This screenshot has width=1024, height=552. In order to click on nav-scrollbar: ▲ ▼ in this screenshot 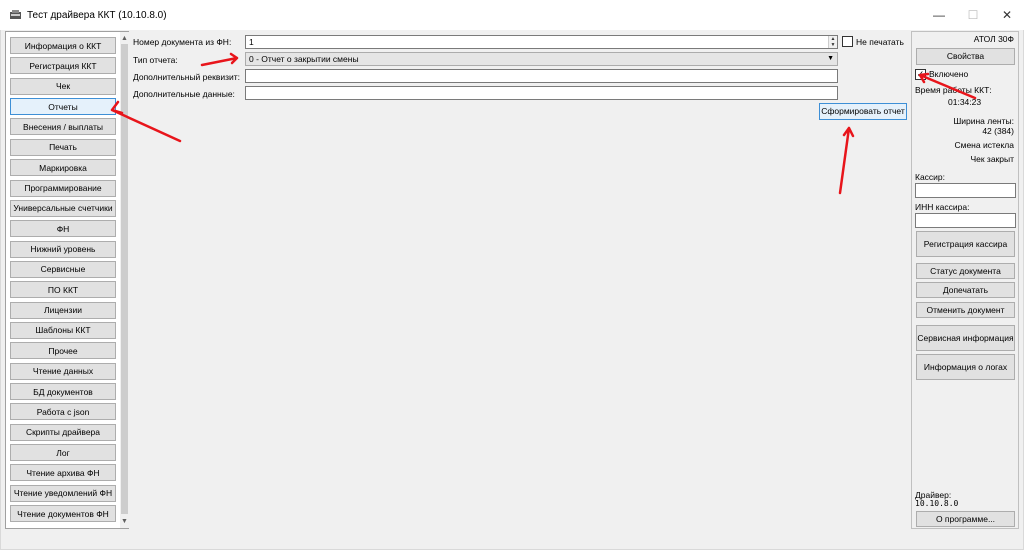, I will do `click(124, 280)`.